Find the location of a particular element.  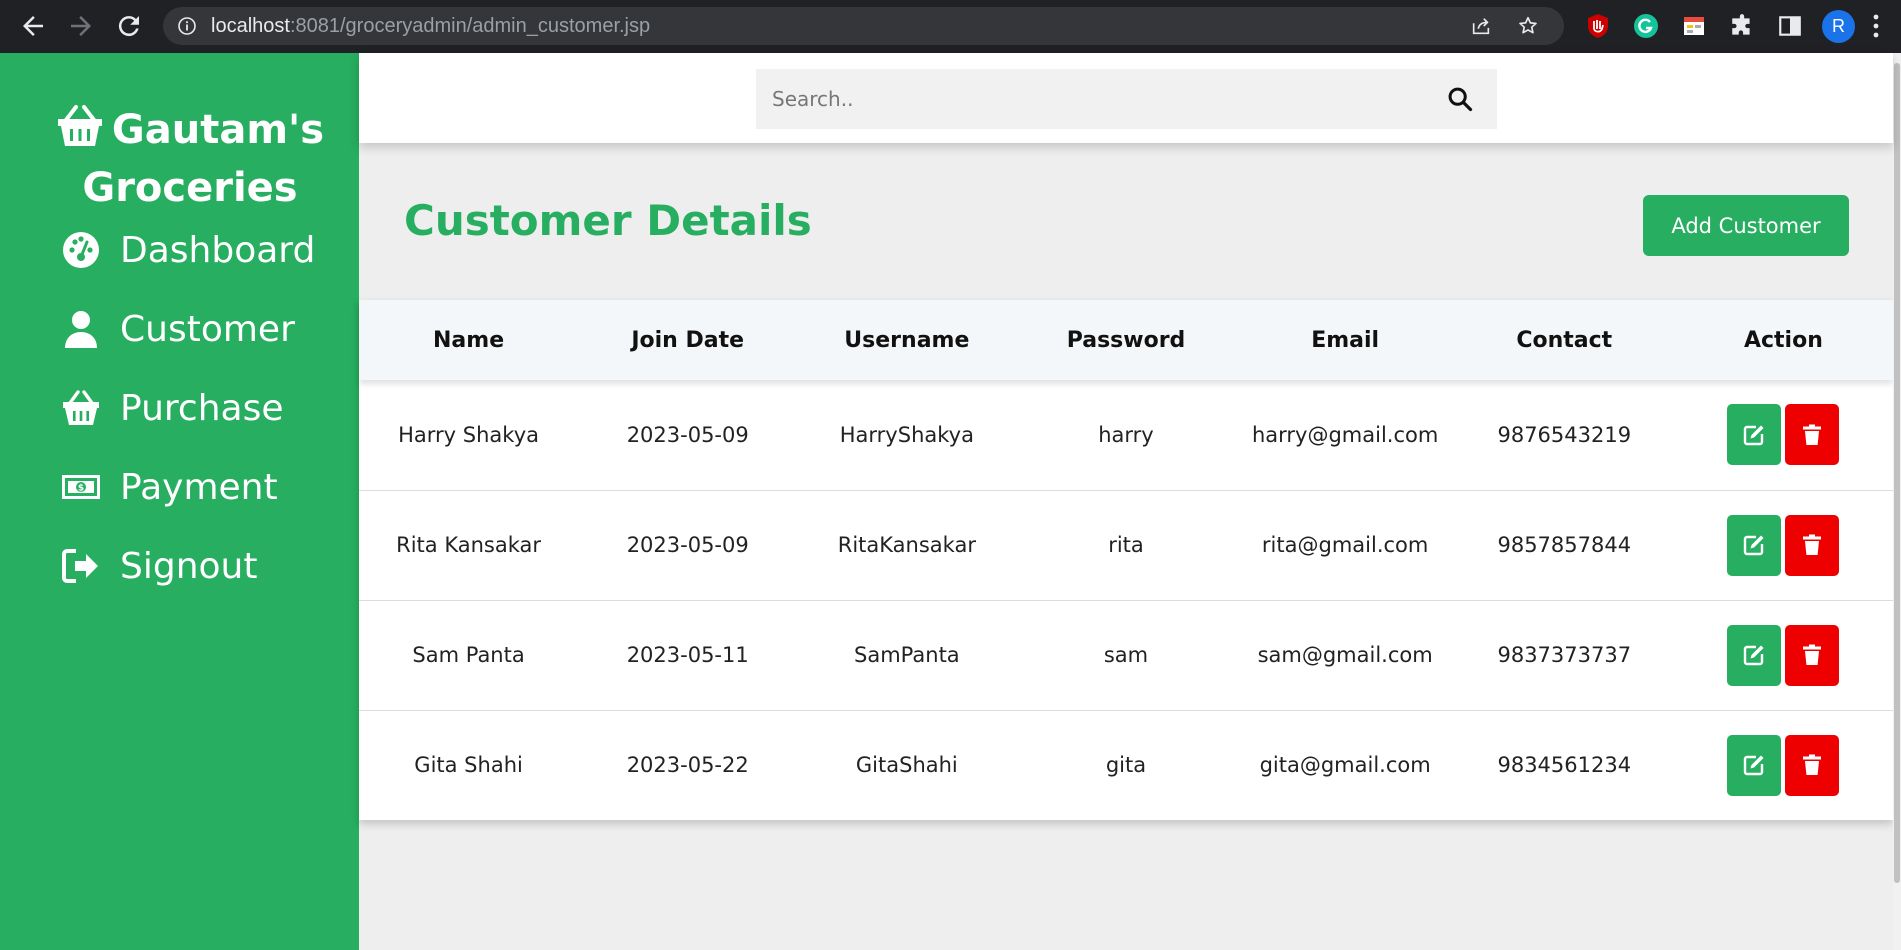

money-bill-icon: $ is located at coordinates (81, 487).